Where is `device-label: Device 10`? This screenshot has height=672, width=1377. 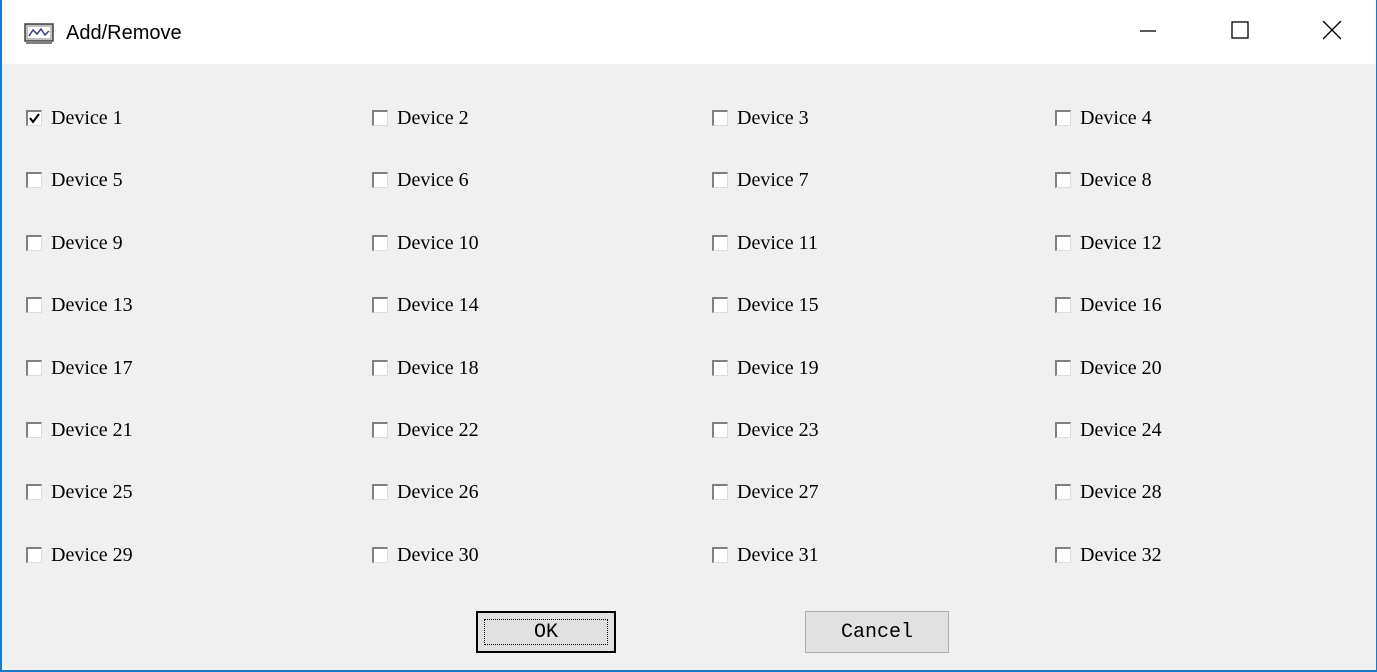
device-label: Device 10 is located at coordinates (438, 243).